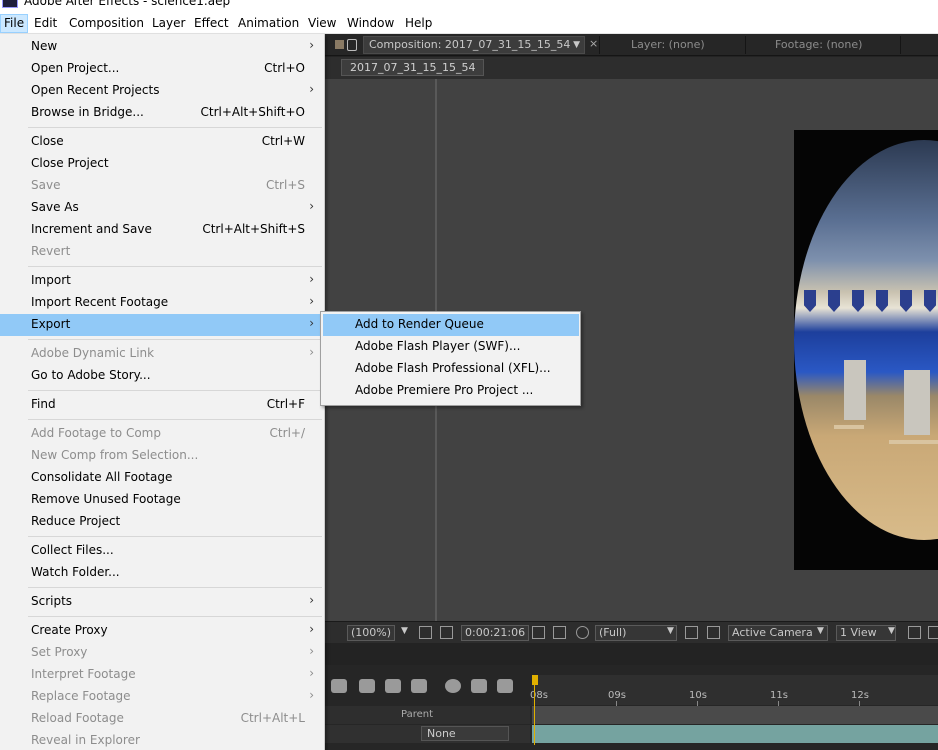 Image resolution: width=938 pixels, height=750 pixels. What do you see at coordinates (505, 686) in the screenshot?
I see `graph-editor-icon` at bounding box center [505, 686].